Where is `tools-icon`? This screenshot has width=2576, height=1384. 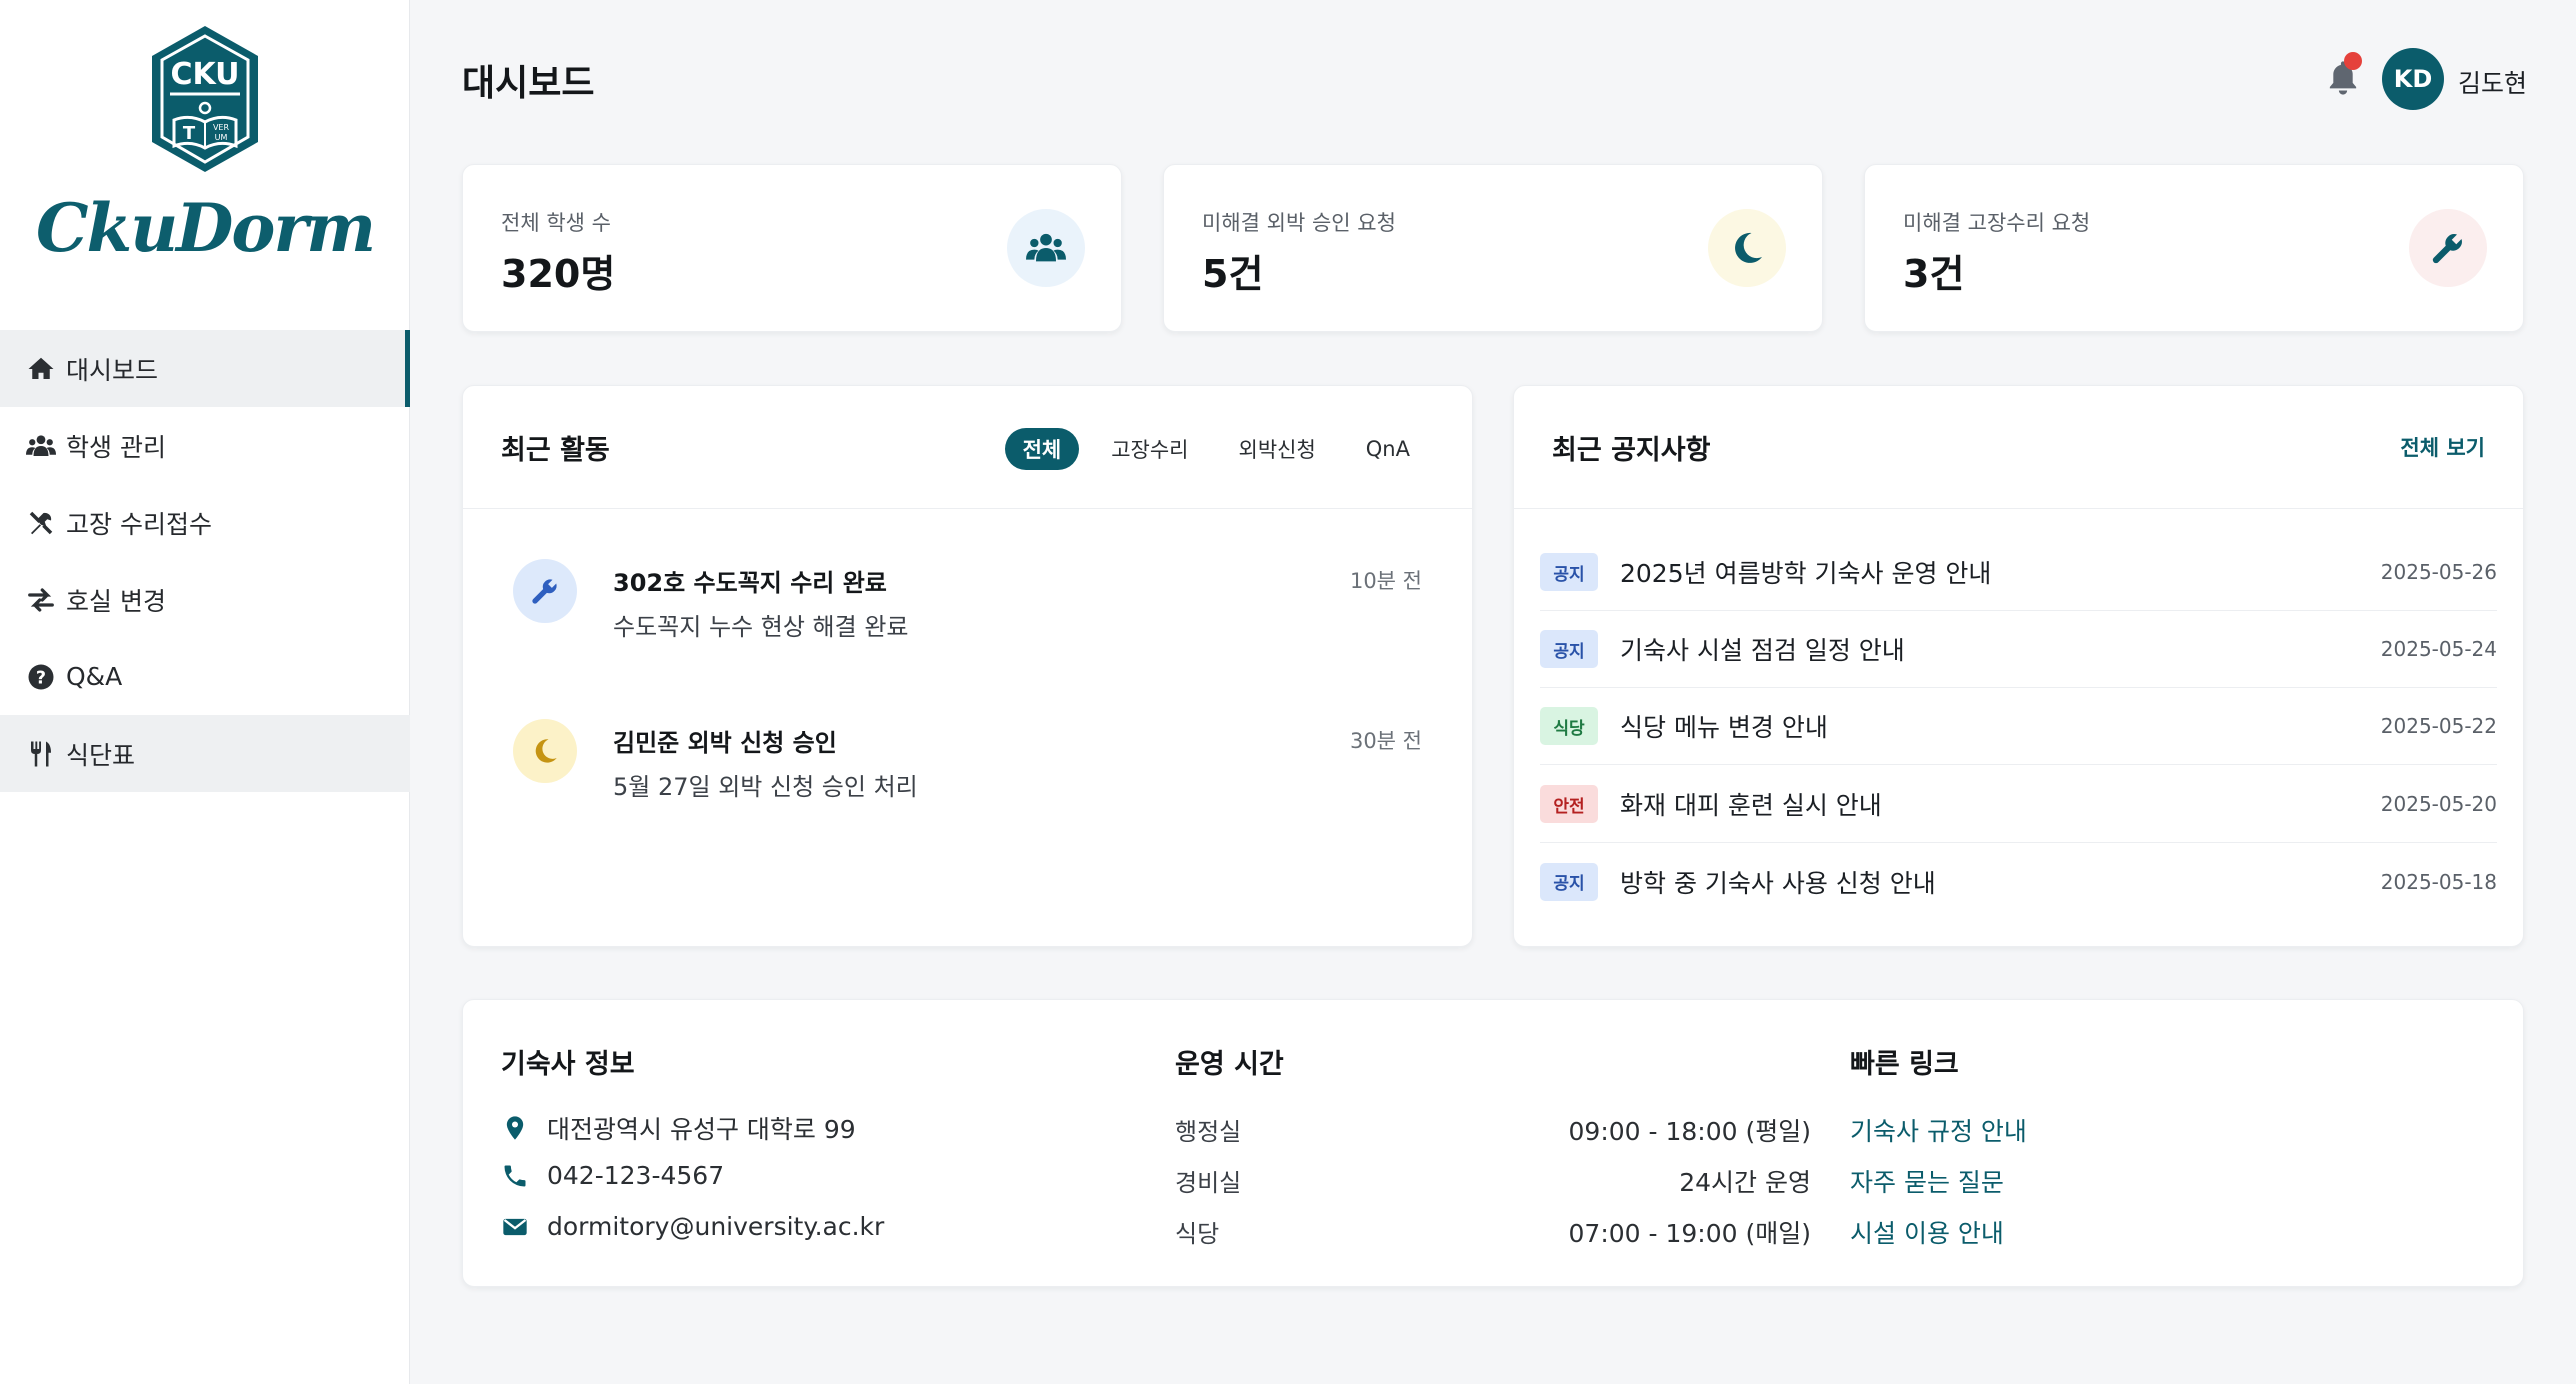
tools-icon is located at coordinates (41, 522).